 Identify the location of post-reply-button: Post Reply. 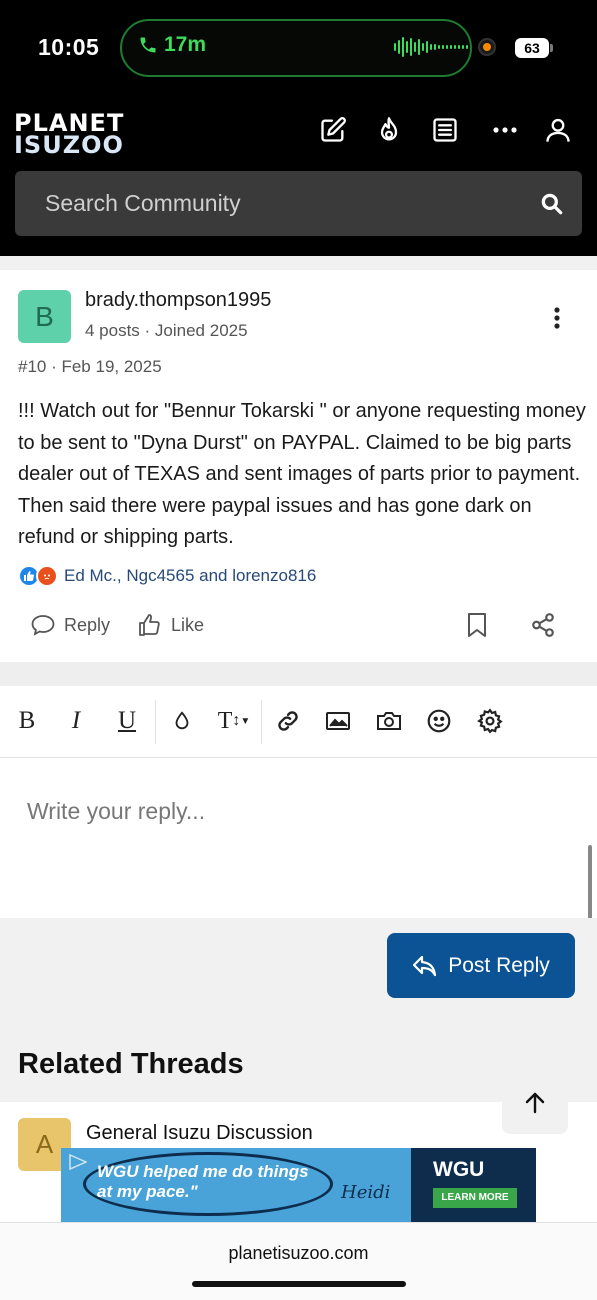
(481, 965).